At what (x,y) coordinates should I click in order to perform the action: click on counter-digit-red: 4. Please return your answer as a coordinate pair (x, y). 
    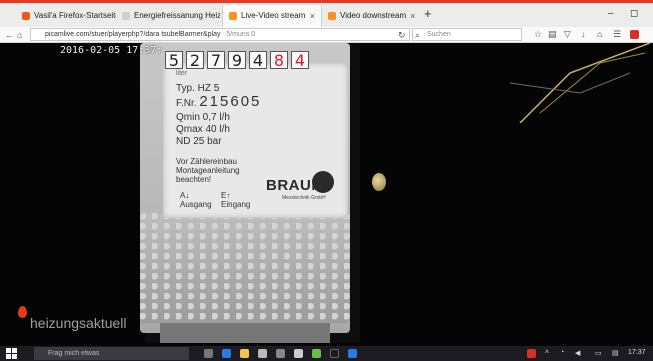
    Looking at the image, I should click on (300, 60).